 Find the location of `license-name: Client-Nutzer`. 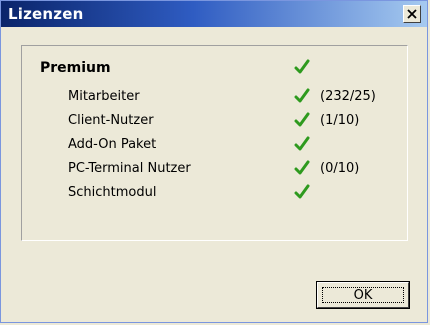

license-name: Client-Nutzer is located at coordinates (111, 120).